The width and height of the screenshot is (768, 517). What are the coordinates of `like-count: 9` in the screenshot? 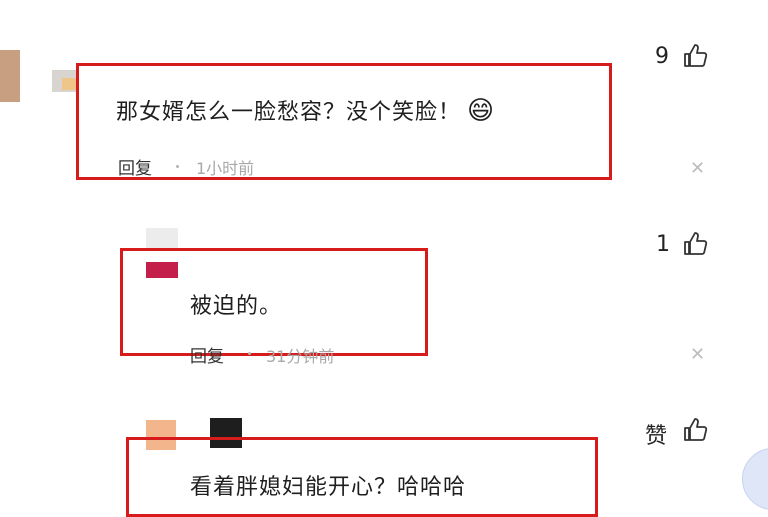 It's located at (662, 56).